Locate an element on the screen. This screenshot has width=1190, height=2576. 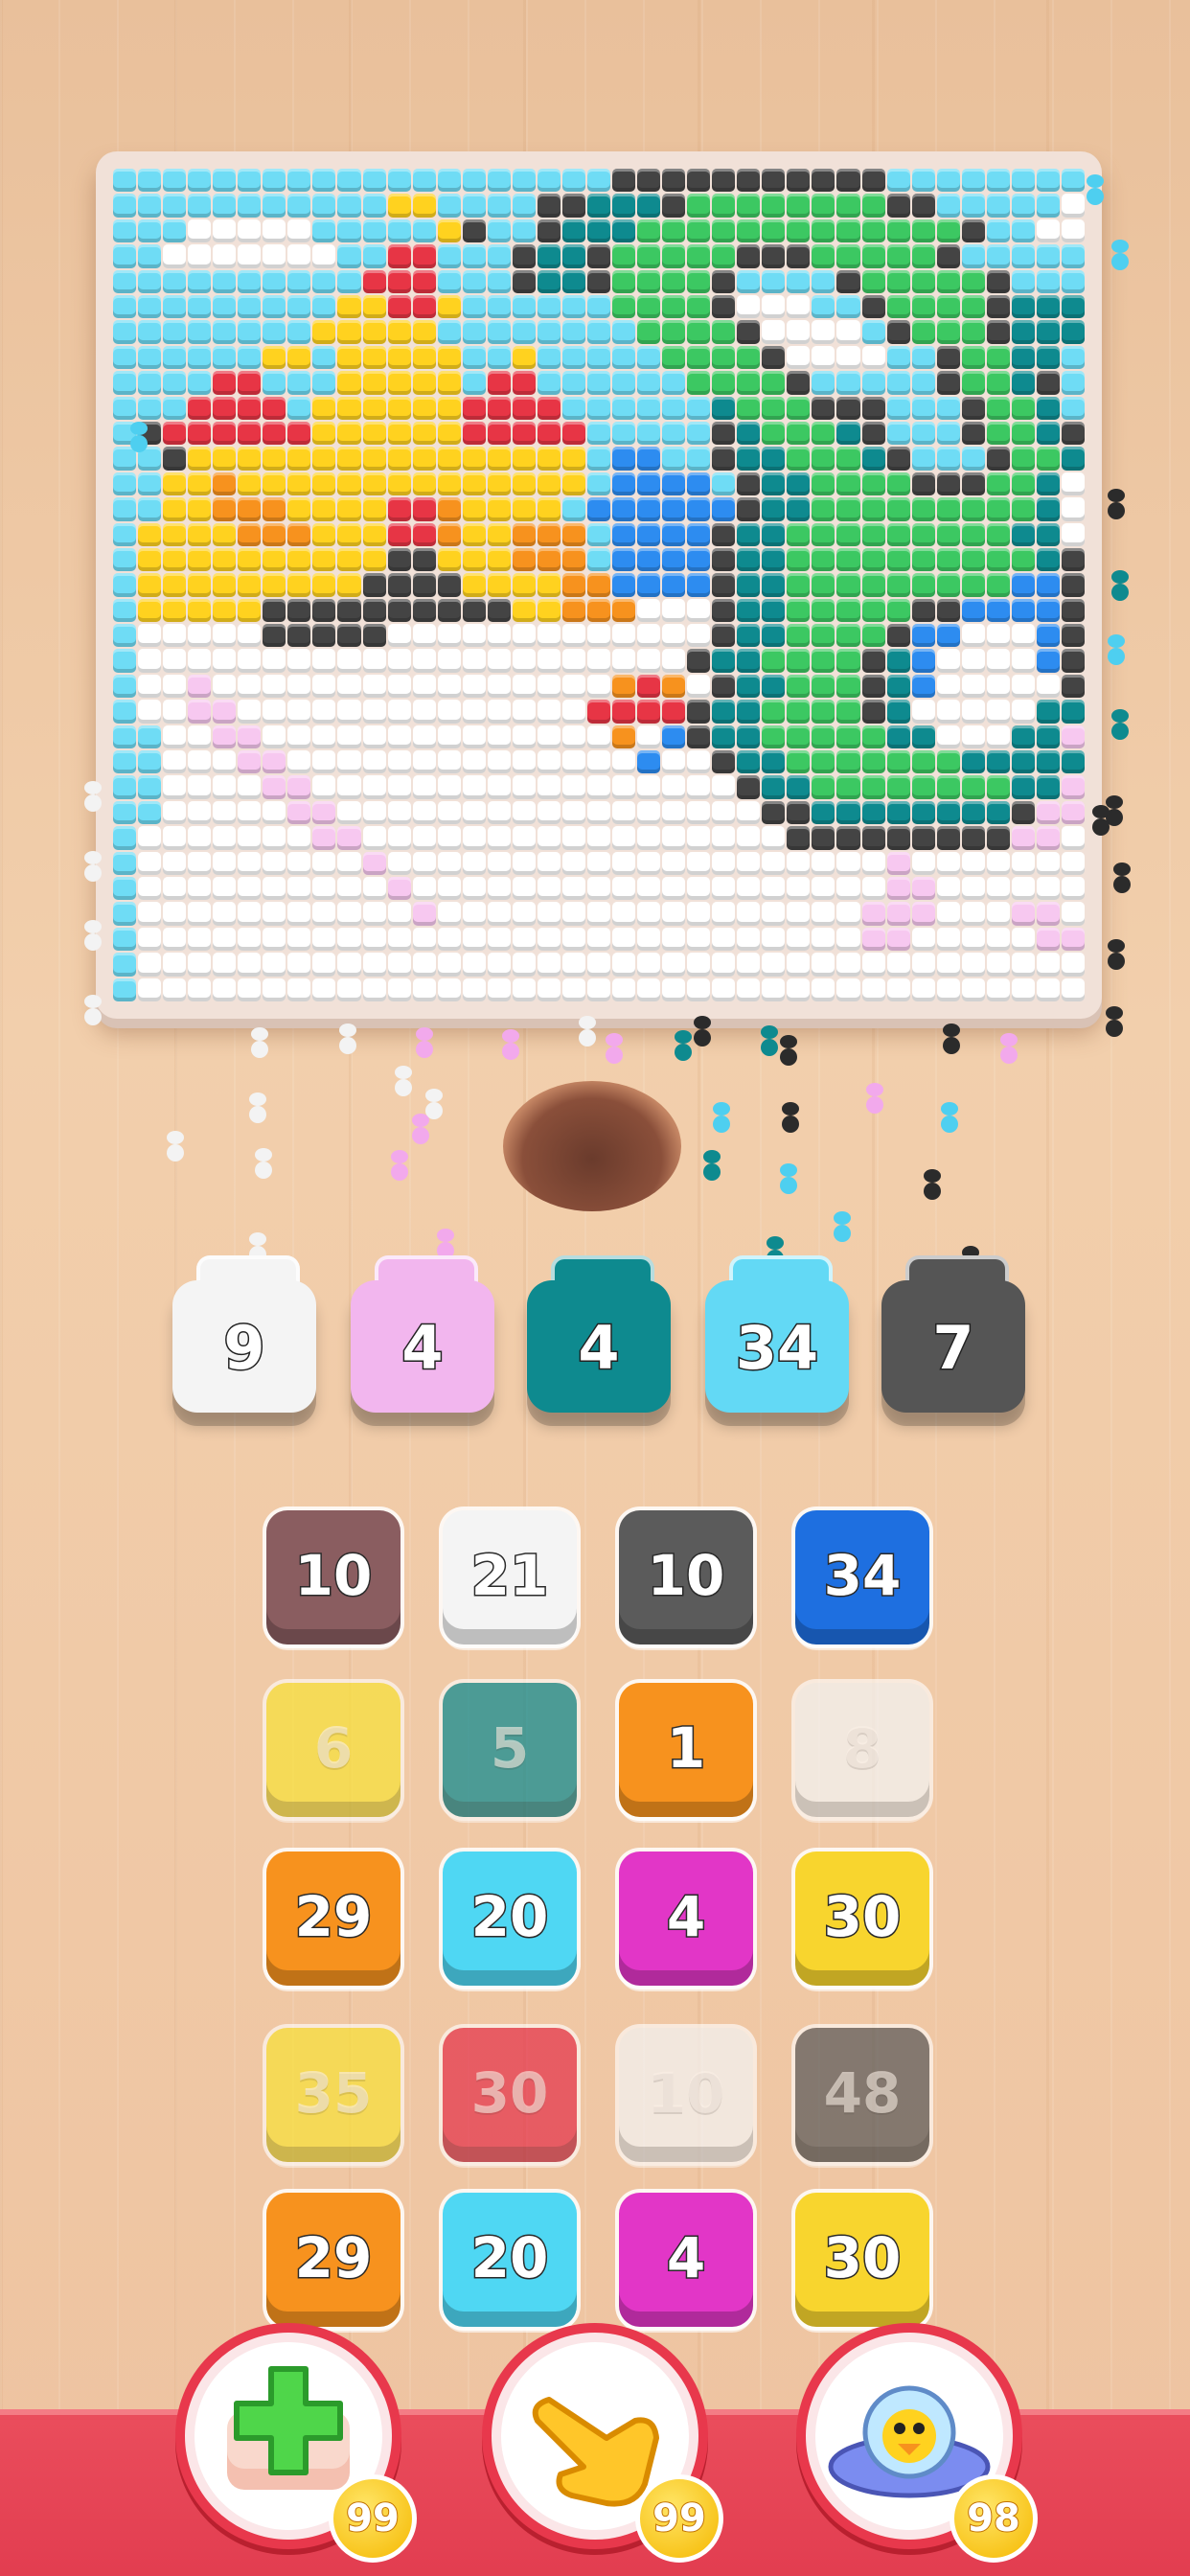
number-tile: 48 is located at coordinates (862, 2095).